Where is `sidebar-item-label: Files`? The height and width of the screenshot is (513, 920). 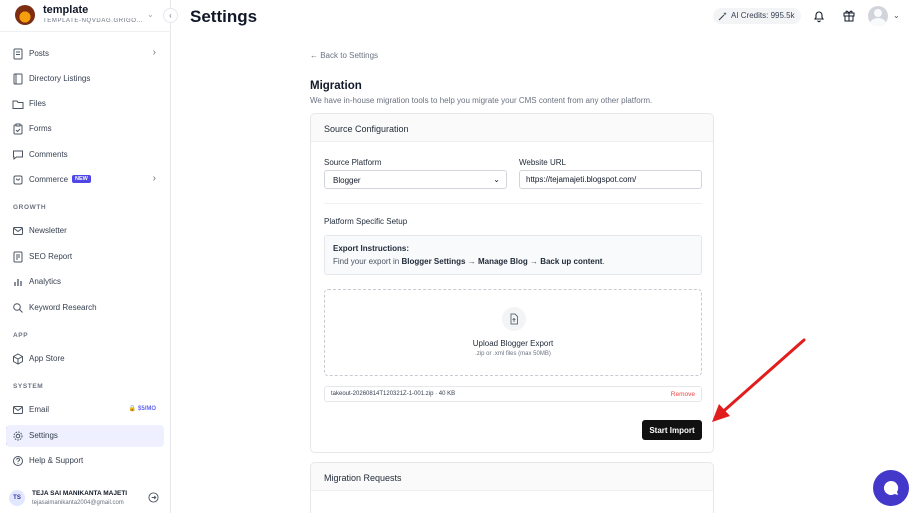
sidebar-item-label: Files is located at coordinates (37, 103).